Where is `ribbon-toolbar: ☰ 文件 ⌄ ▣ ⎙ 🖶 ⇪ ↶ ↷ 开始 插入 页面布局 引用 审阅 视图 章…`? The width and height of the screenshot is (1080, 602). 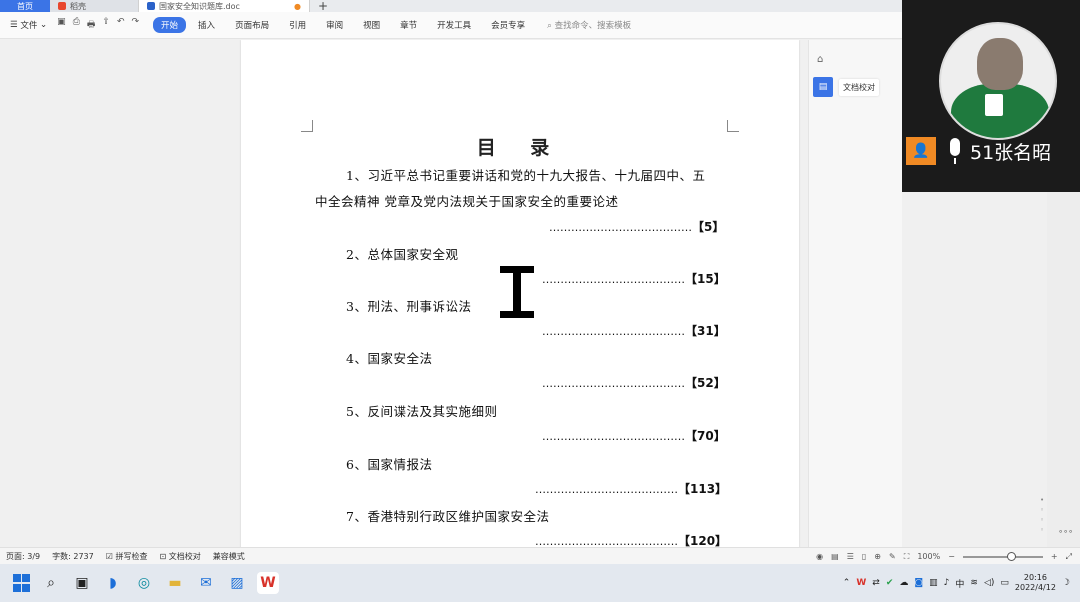
ribbon-toolbar: ☰ 文件 ⌄ ▣ ⎙ 🖶 ⇪ ↶ ↷ 开始 插入 页面布局 引用 审阅 视图 章… is located at coordinates (451, 25).